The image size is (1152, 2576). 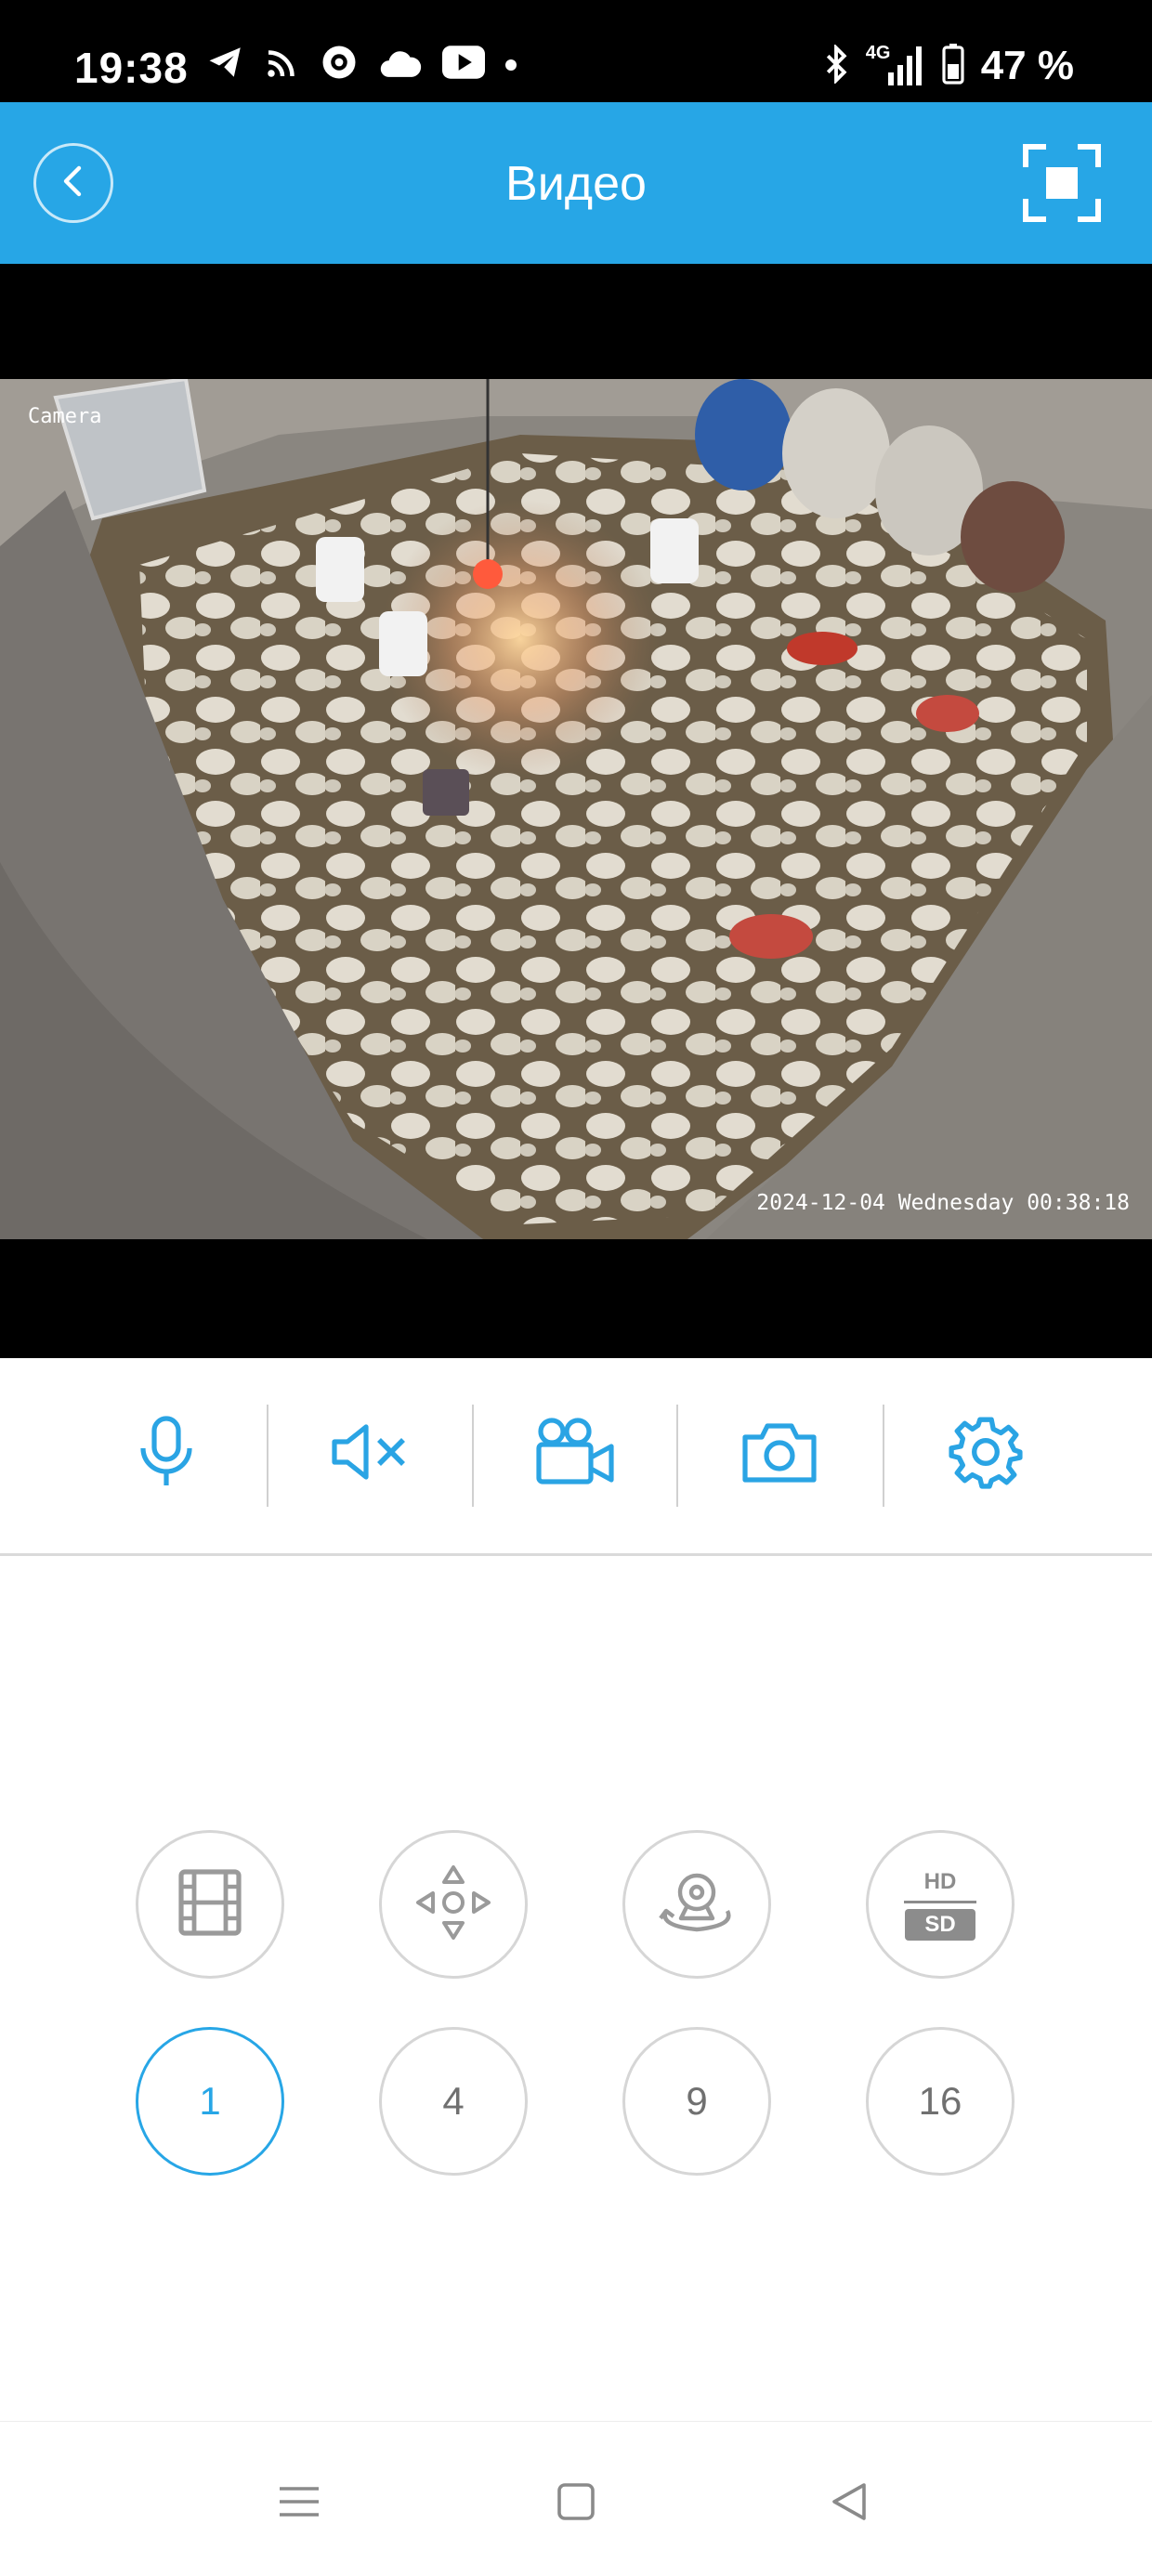 I want to click on status-time: 19:38, so click(x=131, y=68).